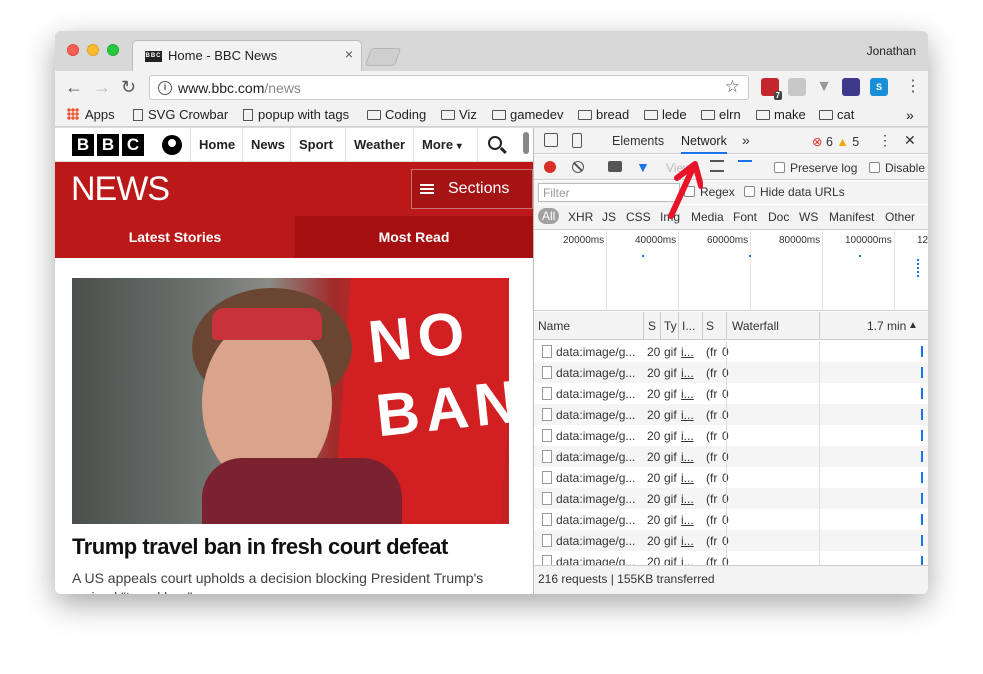 The image size is (983, 674). I want to click on search-button, so click(501, 145).